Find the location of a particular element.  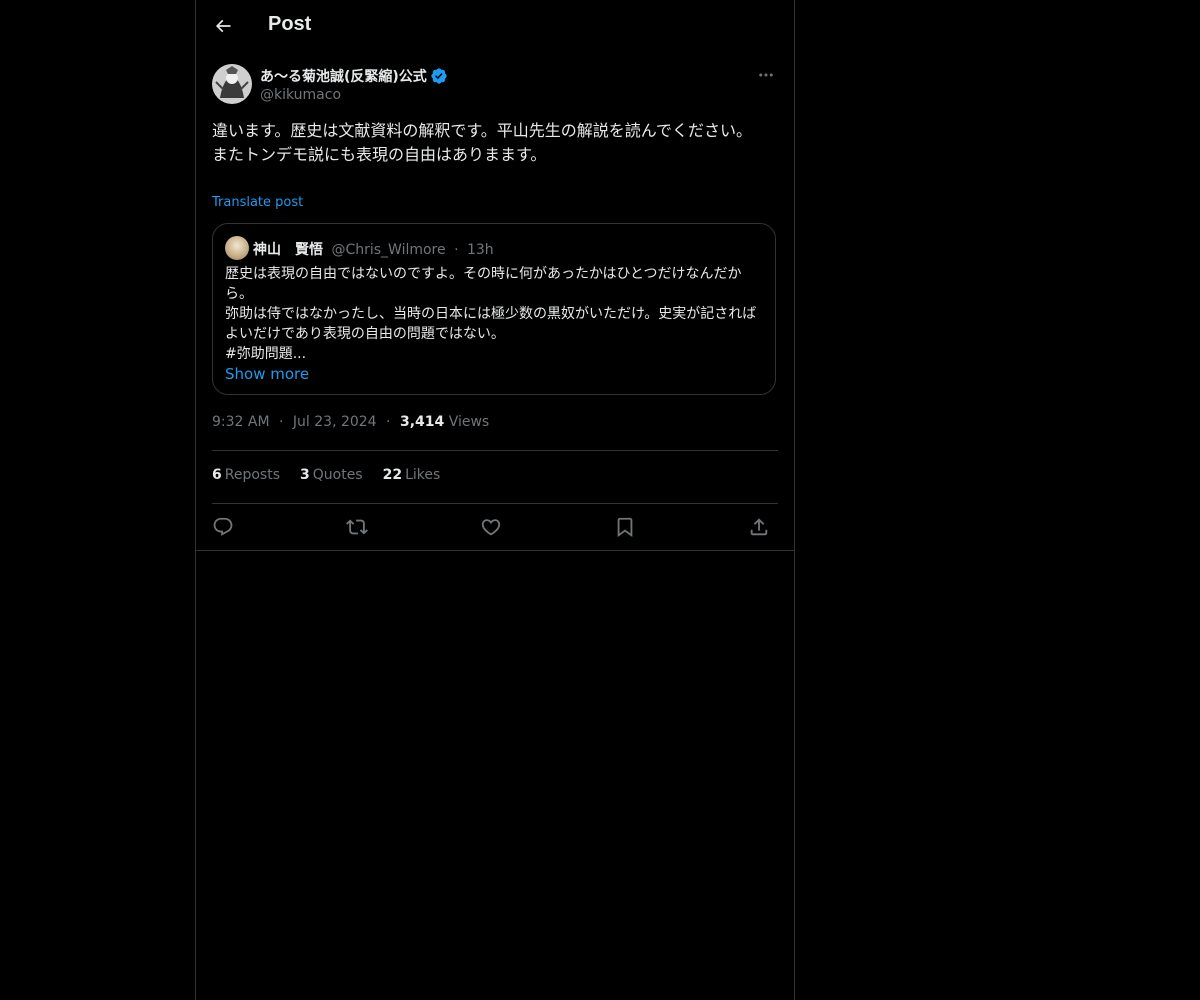

share-icon is located at coordinates (759, 527).